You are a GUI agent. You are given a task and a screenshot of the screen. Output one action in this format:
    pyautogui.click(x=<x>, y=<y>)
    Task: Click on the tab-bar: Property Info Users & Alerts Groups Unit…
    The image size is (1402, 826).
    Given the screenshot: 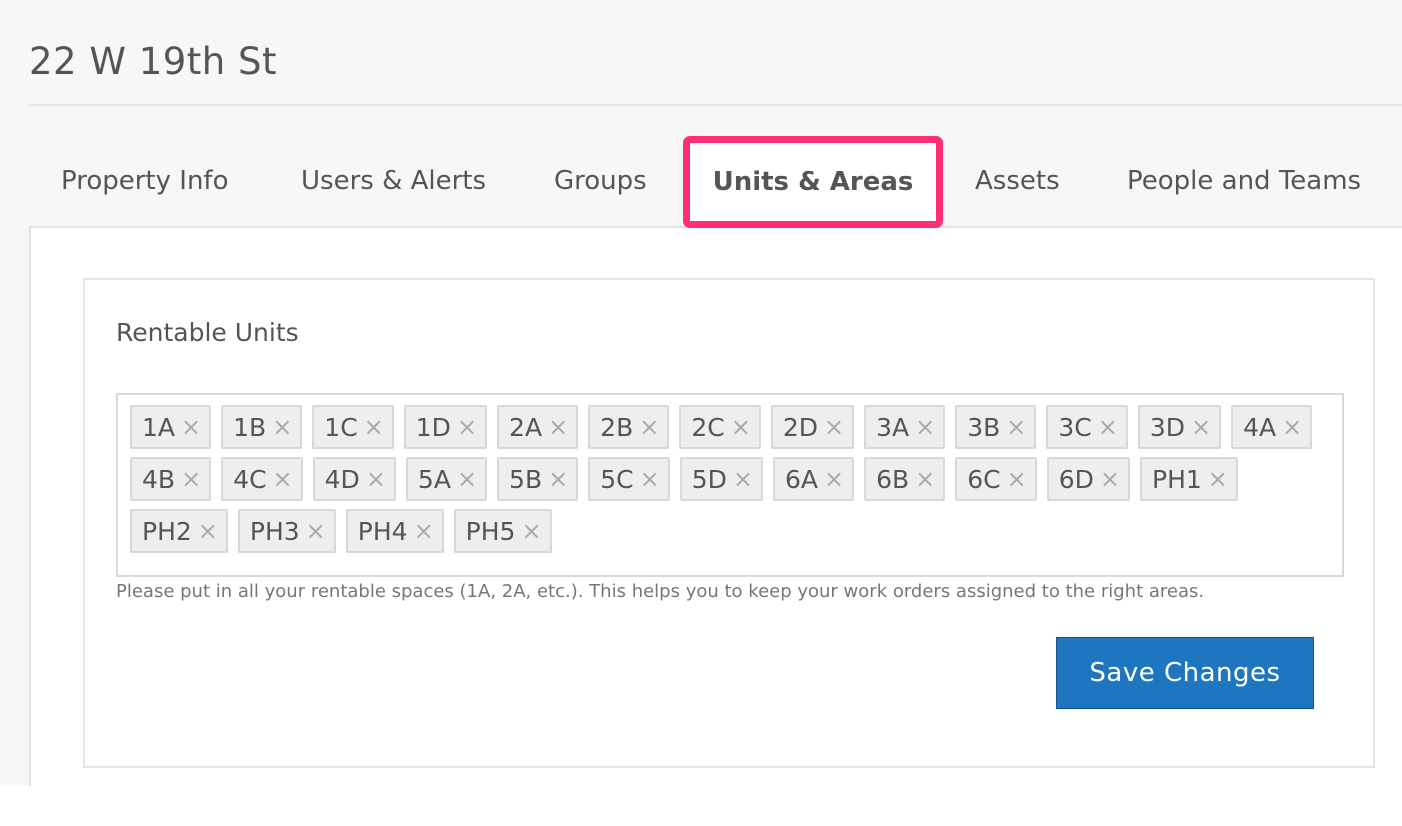 What is the action you would take?
    pyautogui.click(x=715, y=182)
    